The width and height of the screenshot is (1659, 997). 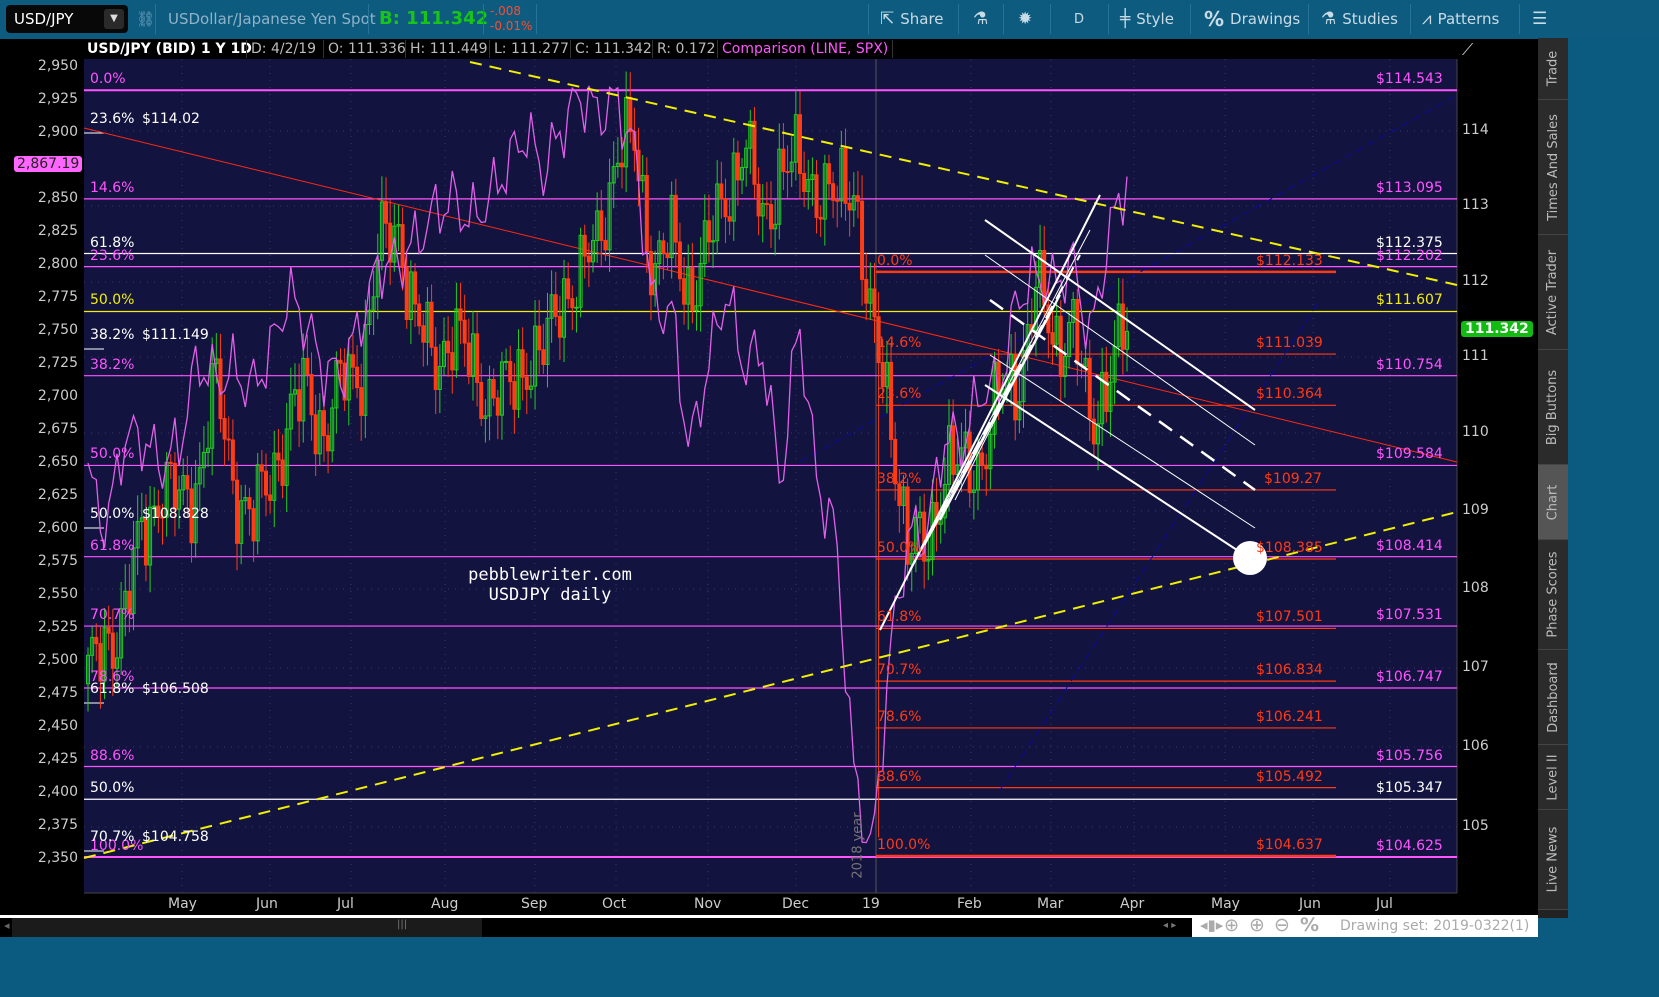 What do you see at coordinates (858, 845) in the screenshot?
I see `year-separator-label: 2018 year` at bounding box center [858, 845].